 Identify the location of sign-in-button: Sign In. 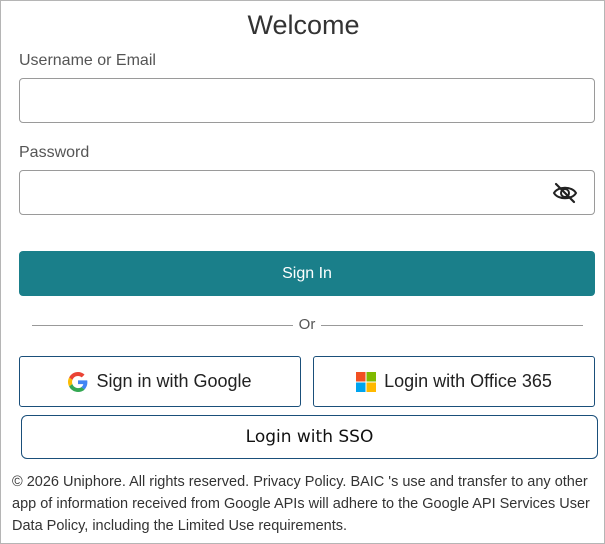
(307, 273).